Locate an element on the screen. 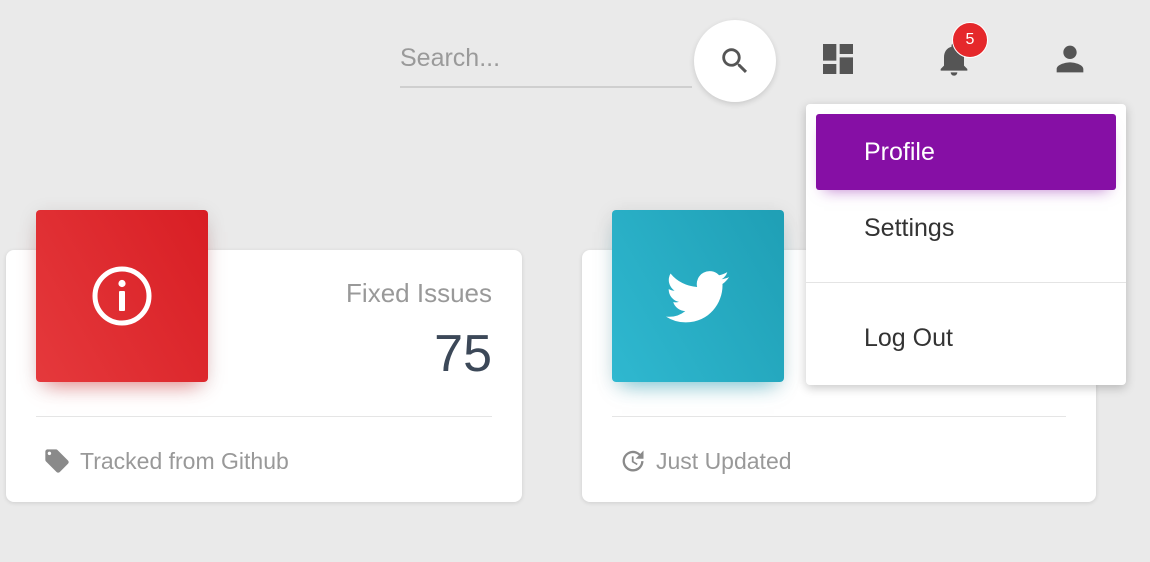  profile-dropdown-menu: Profile Settings Log Out is located at coordinates (966, 244).